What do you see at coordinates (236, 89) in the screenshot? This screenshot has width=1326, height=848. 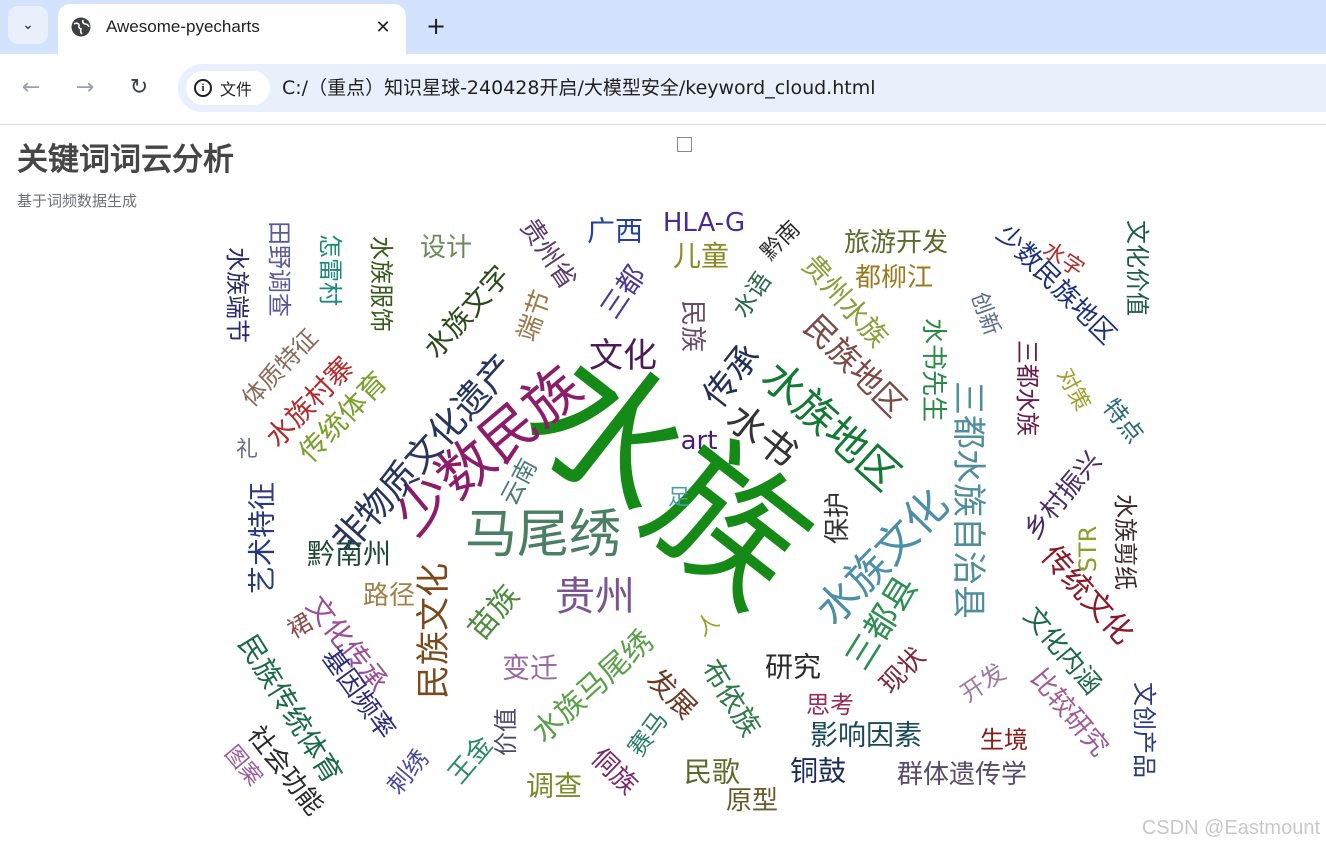 I see `site-info-label: 文件` at bounding box center [236, 89].